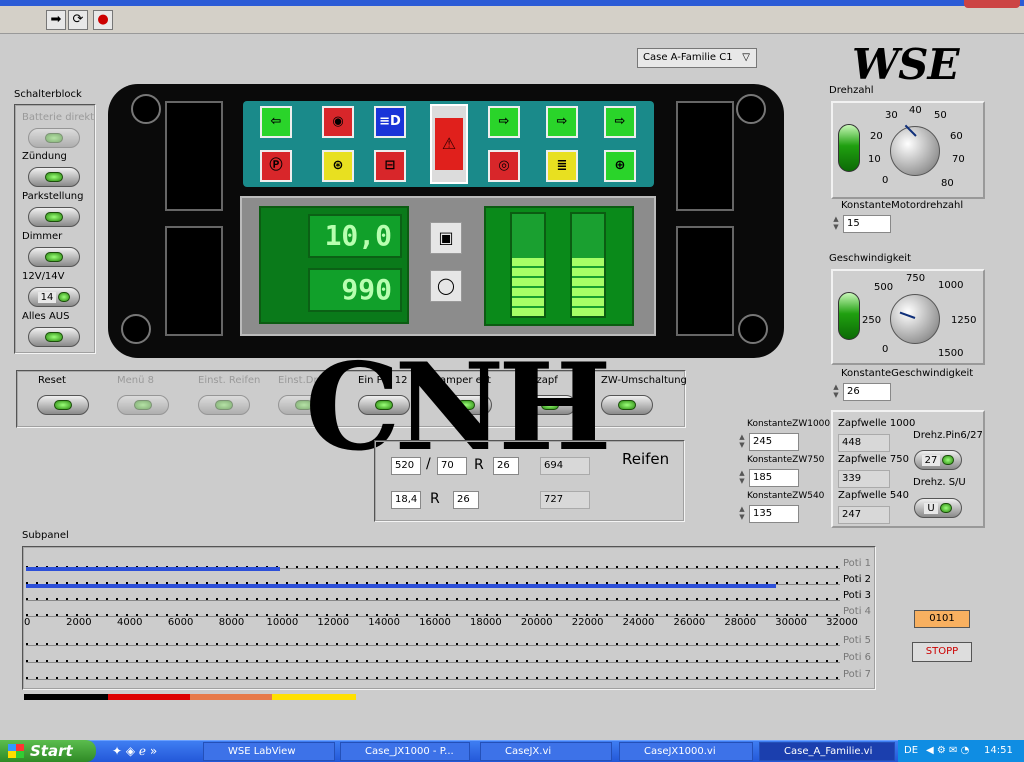  I want to click on fuel-icon: ◯, so click(446, 286).